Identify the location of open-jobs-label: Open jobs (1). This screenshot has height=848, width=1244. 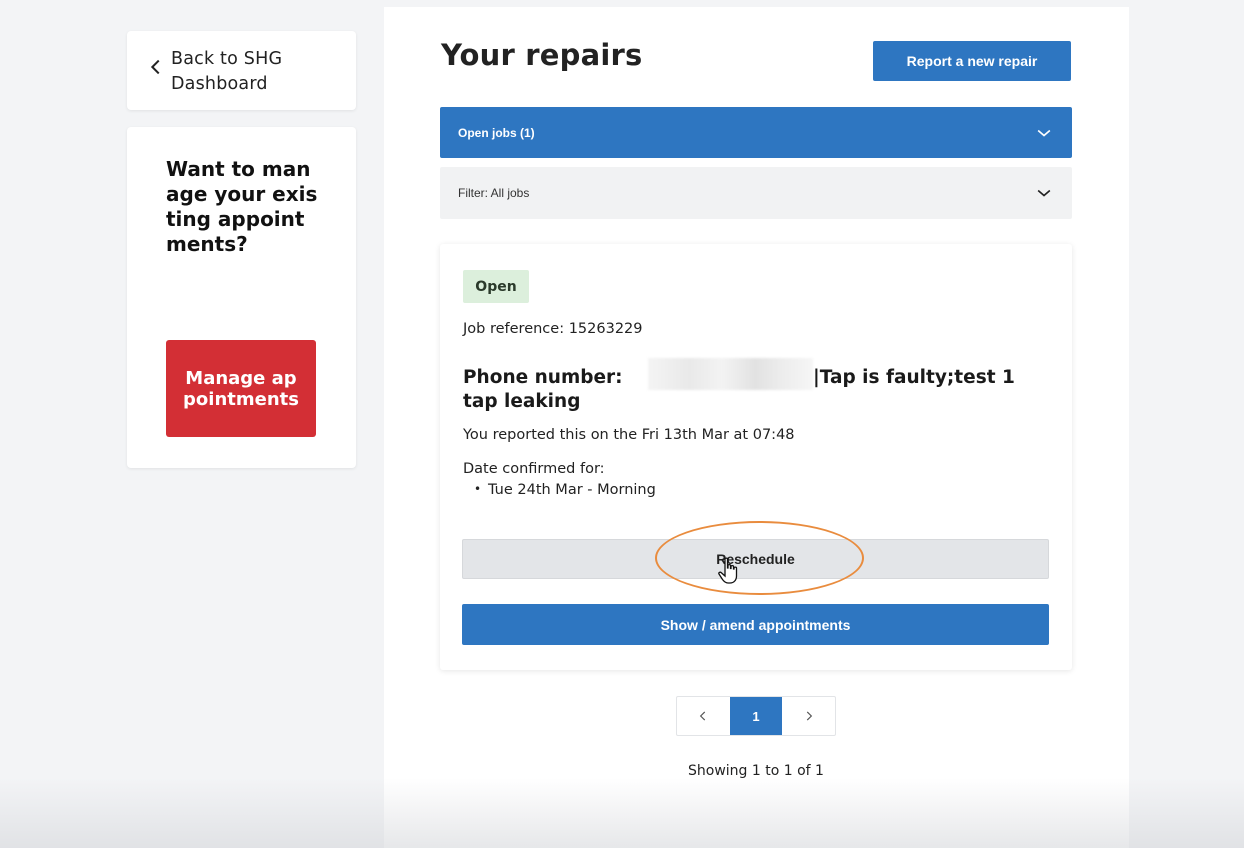
(496, 132).